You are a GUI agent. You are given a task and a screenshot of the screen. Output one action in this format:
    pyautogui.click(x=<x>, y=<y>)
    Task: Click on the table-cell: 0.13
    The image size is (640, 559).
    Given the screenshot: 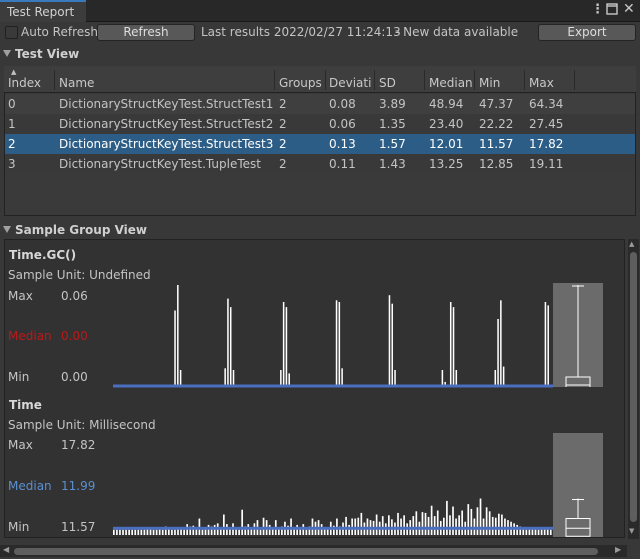 What is the action you would take?
    pyautogui.click(x=342, y=144)
    